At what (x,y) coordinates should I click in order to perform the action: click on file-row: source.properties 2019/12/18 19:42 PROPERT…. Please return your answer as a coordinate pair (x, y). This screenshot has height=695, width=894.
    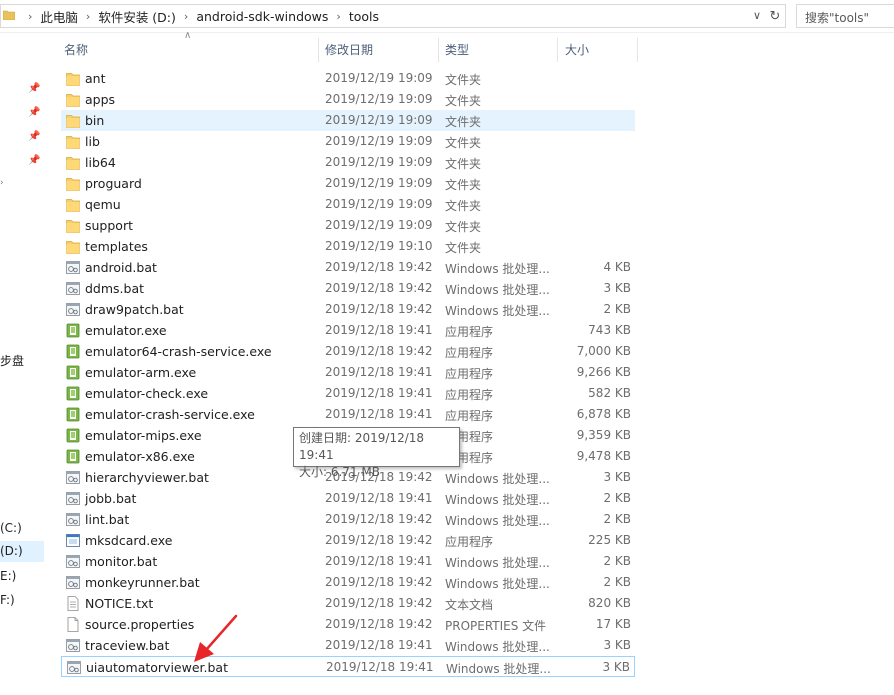
    Looking at the image, I should click on (348, 624).